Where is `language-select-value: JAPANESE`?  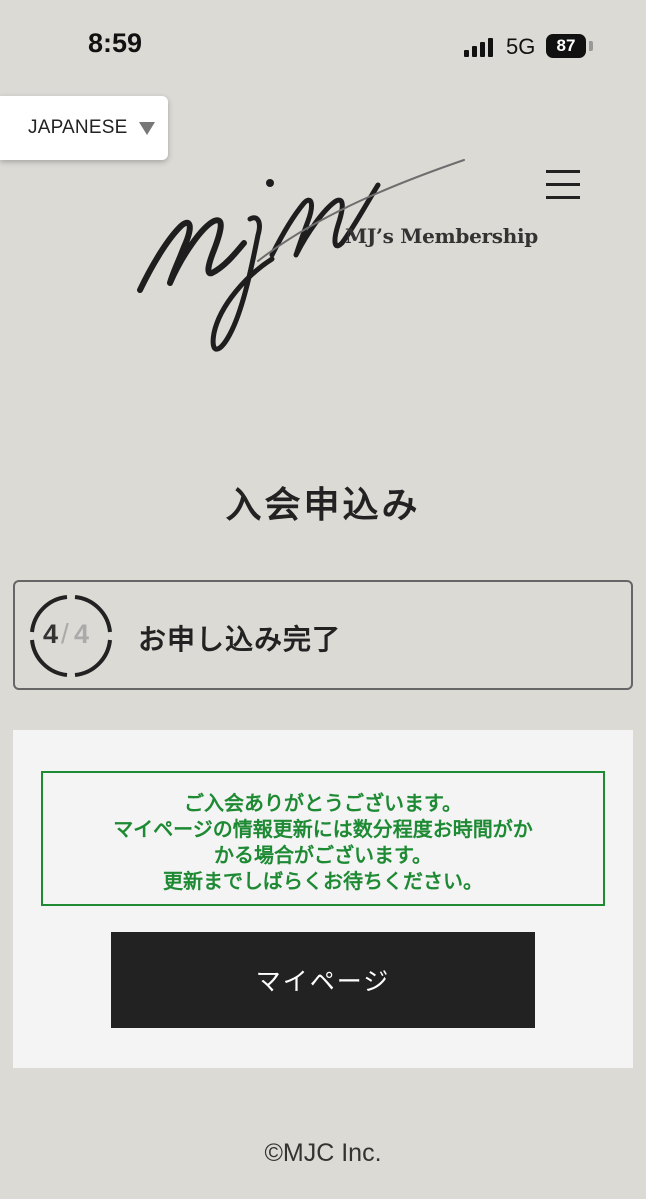 language-select-value: JAPANESE is located at coordinates (78, 127).